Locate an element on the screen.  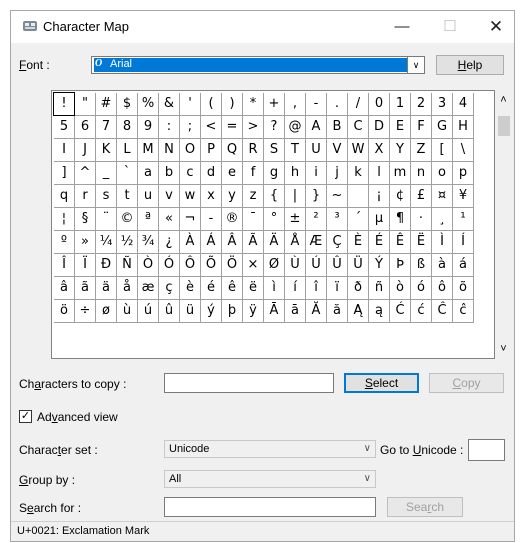
character-cell: Ð is located at coordinates (106, 265).